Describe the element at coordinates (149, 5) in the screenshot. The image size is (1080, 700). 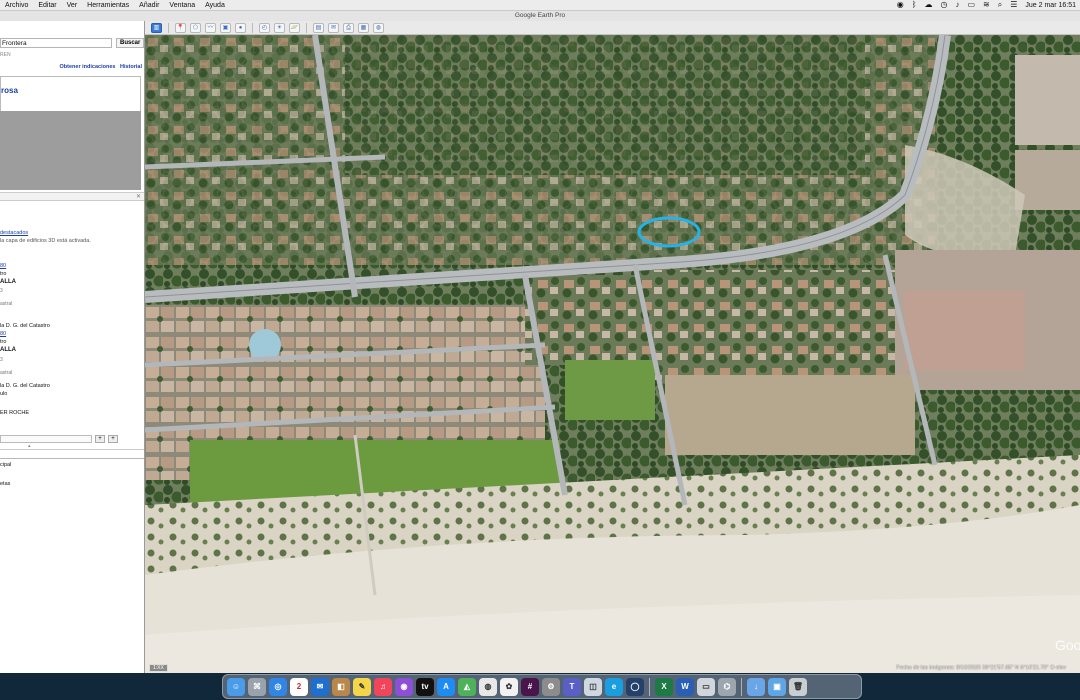
I see `menu-anadir: Añadir` at that location.